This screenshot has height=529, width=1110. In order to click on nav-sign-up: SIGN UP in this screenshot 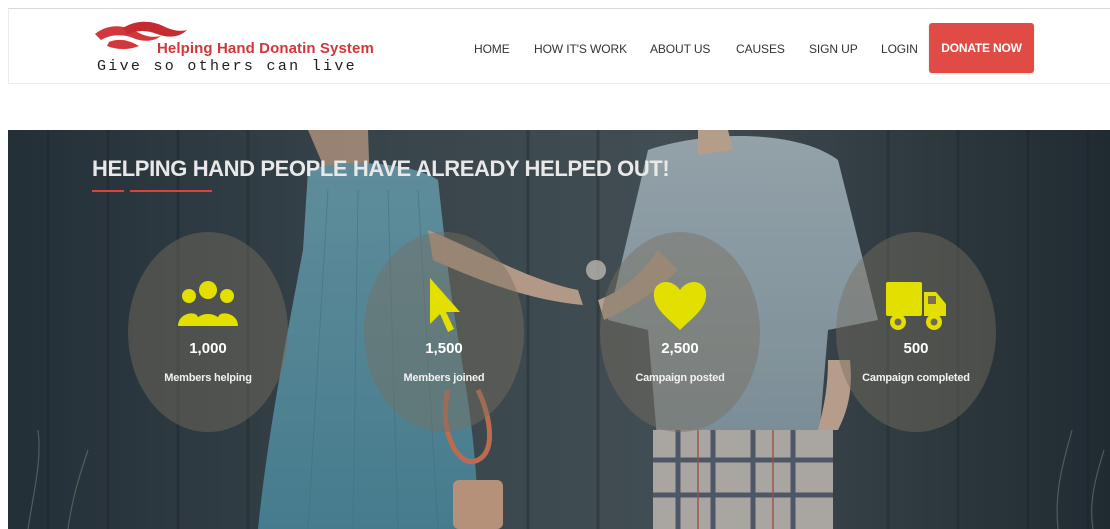, I will do `click(833, 49)`.